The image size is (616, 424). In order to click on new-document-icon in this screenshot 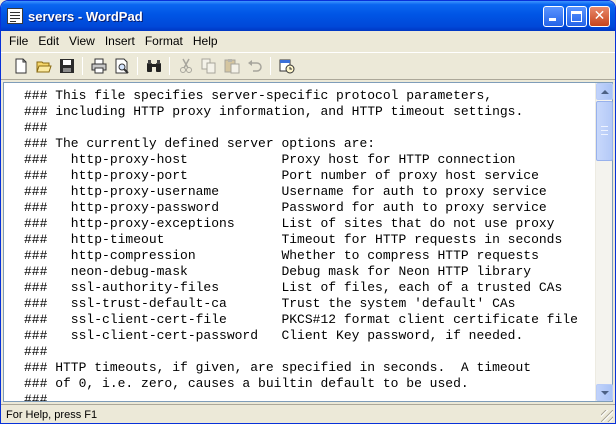, I will do `click(20, 66)`.